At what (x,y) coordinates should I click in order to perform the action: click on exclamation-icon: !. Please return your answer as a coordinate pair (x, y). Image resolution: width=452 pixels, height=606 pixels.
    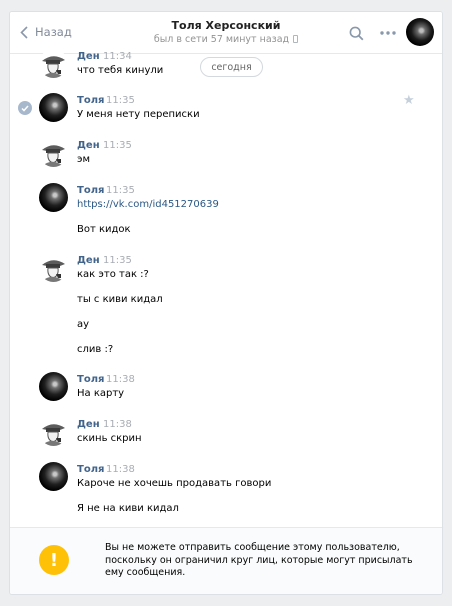
    Looking at the image, I should click on (54, 560).